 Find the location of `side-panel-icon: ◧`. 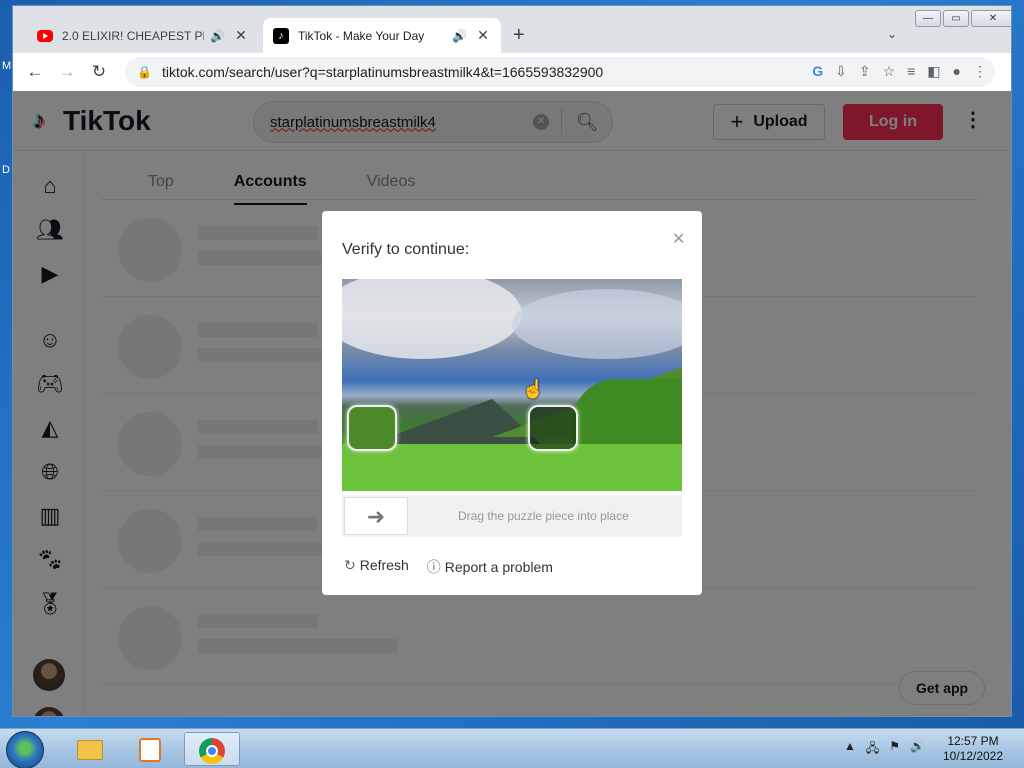

side-panel-icon: ◧ is located at coordinates (933, 71).